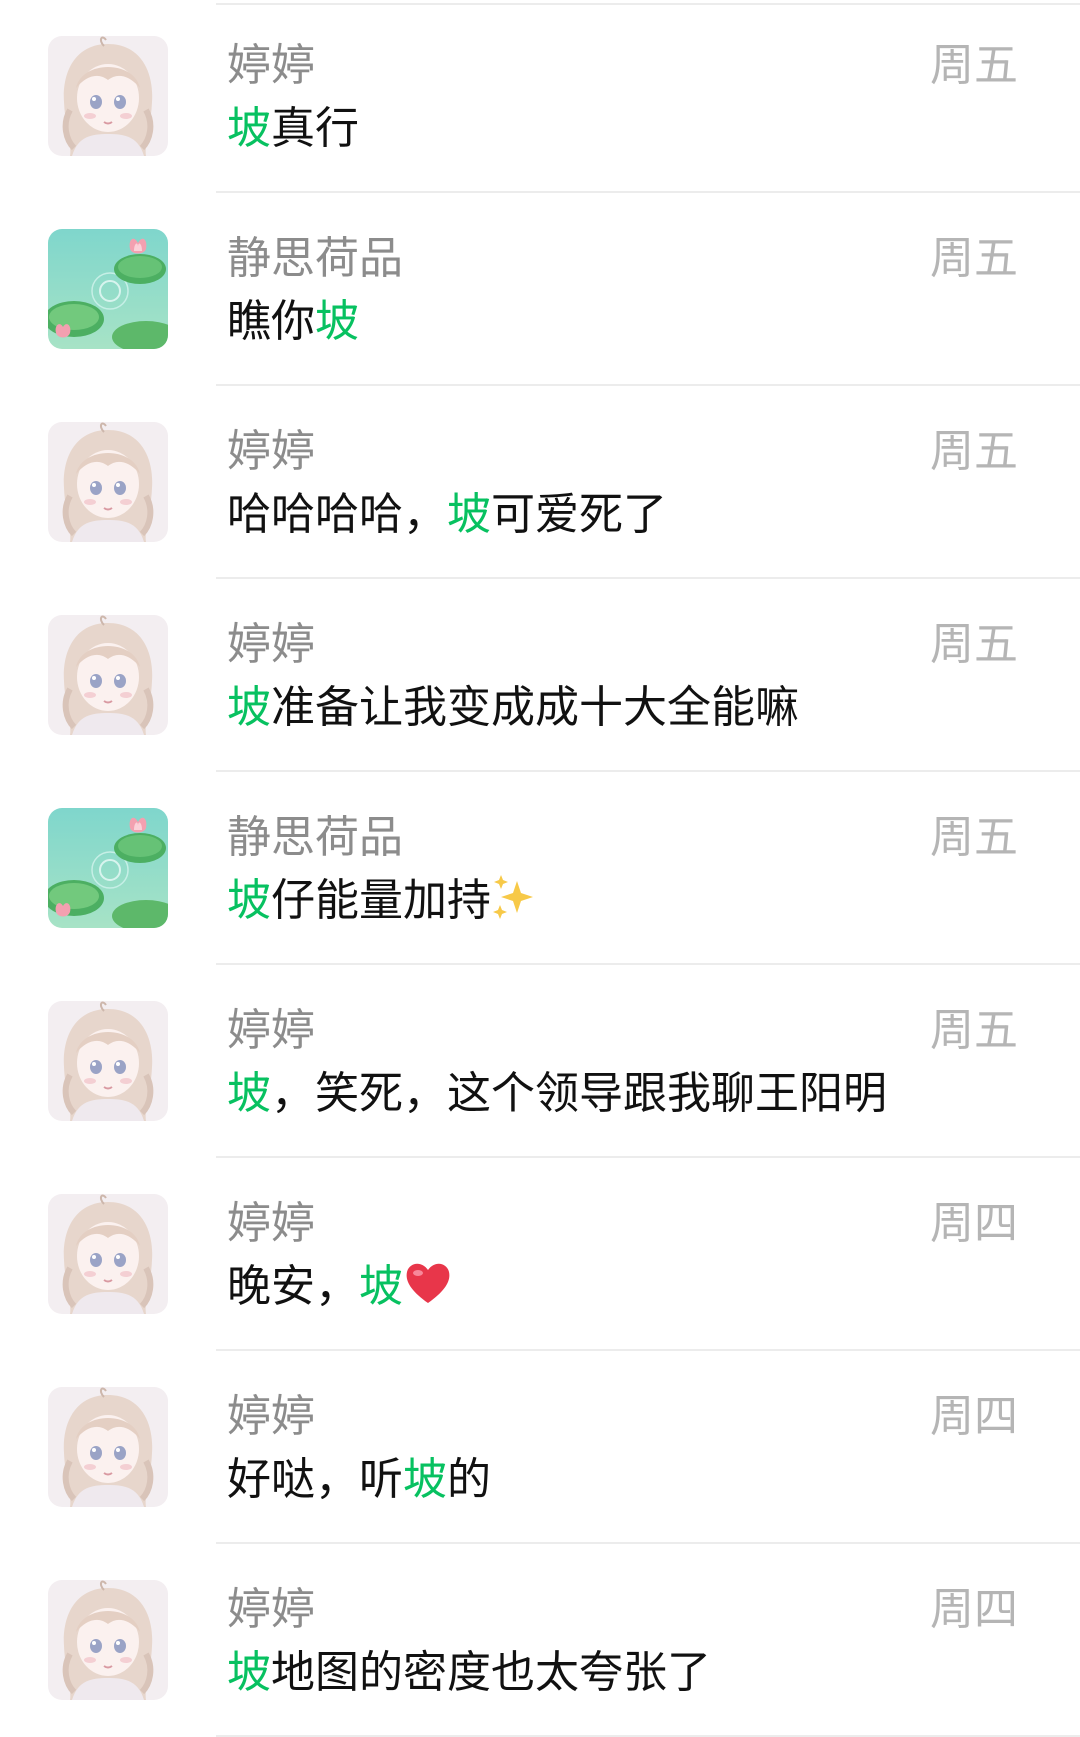  I want to click on chat-result-item: 婷婷 周四 坡地图的密度也太夸张了, so click(540, 1640).